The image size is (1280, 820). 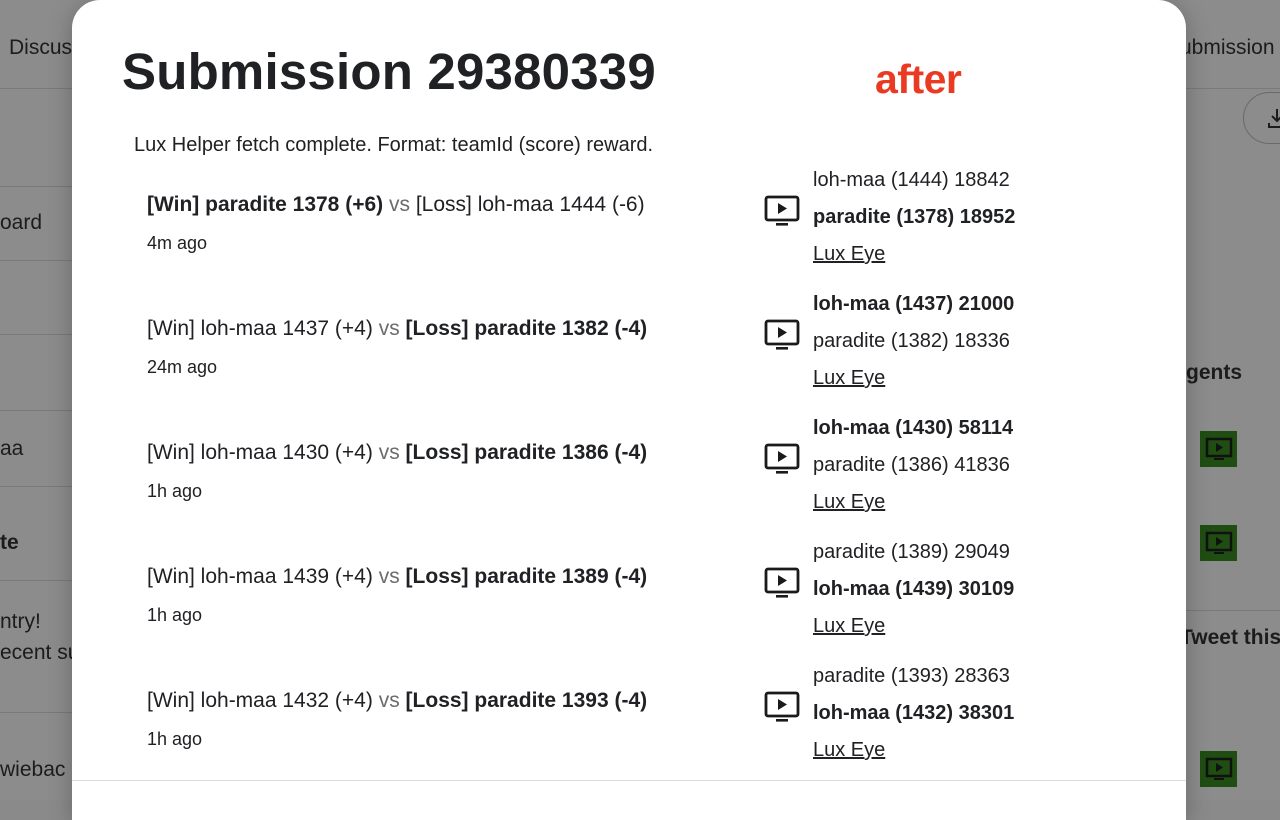 What do you see at coordinates (527, 328) in the screenshot?
I see `match-loser: [Loss] paradite 1382 (-4)` at bounding box center [527, 328].